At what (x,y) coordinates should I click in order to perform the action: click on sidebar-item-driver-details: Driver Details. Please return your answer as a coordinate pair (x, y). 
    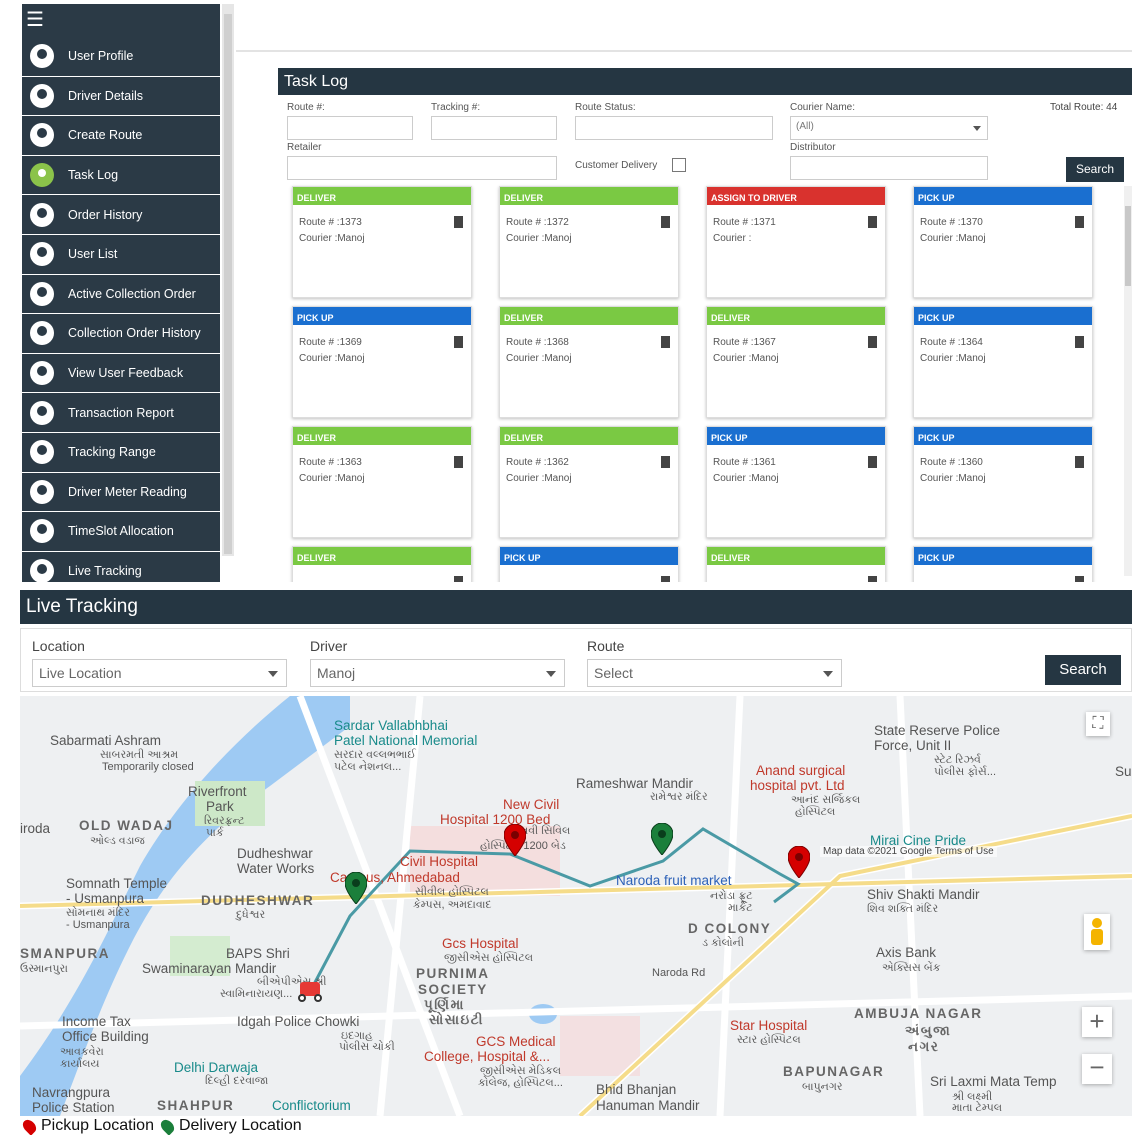
    Looking at the image, I should click on (121, 97).